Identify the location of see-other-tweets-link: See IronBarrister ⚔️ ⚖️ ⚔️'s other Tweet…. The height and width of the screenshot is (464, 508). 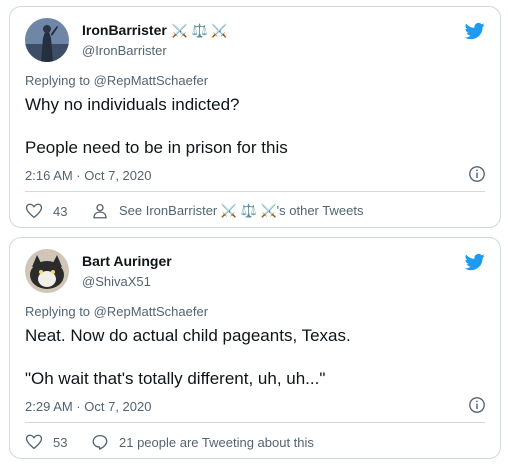
(241, 211).